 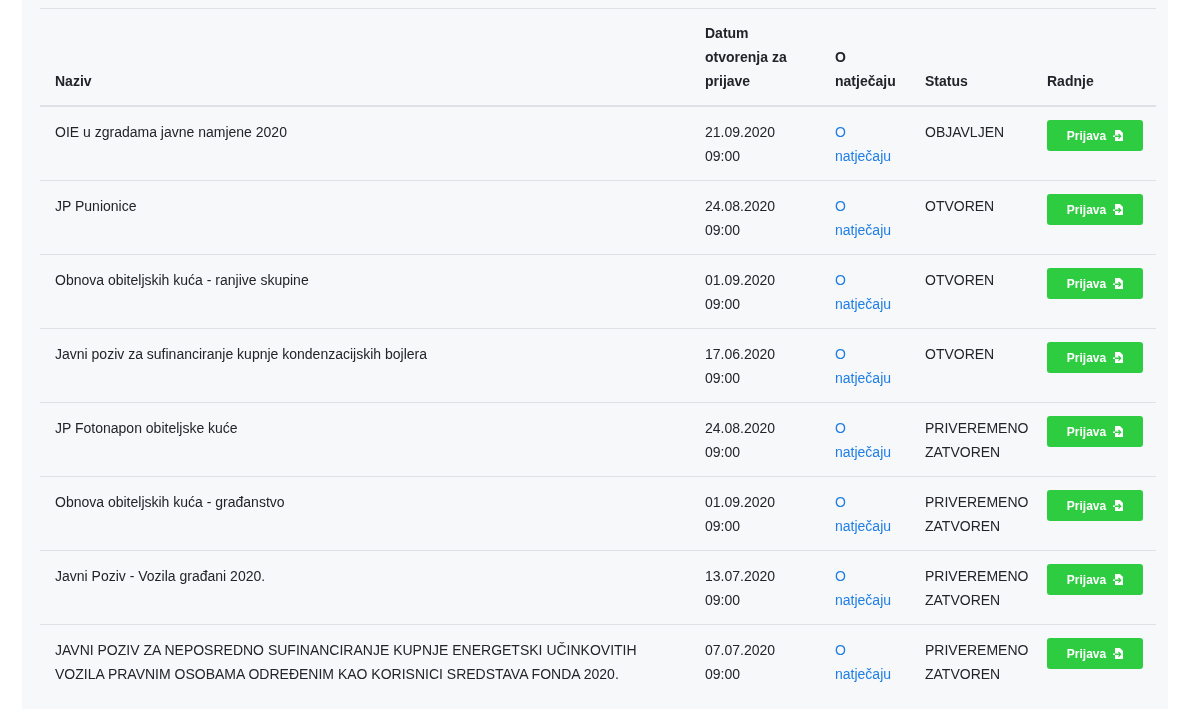 What do you see at coordinates (865, 69) in the screenshot?
I see `column-header: O natječaju` at bounding box center [865, 69].